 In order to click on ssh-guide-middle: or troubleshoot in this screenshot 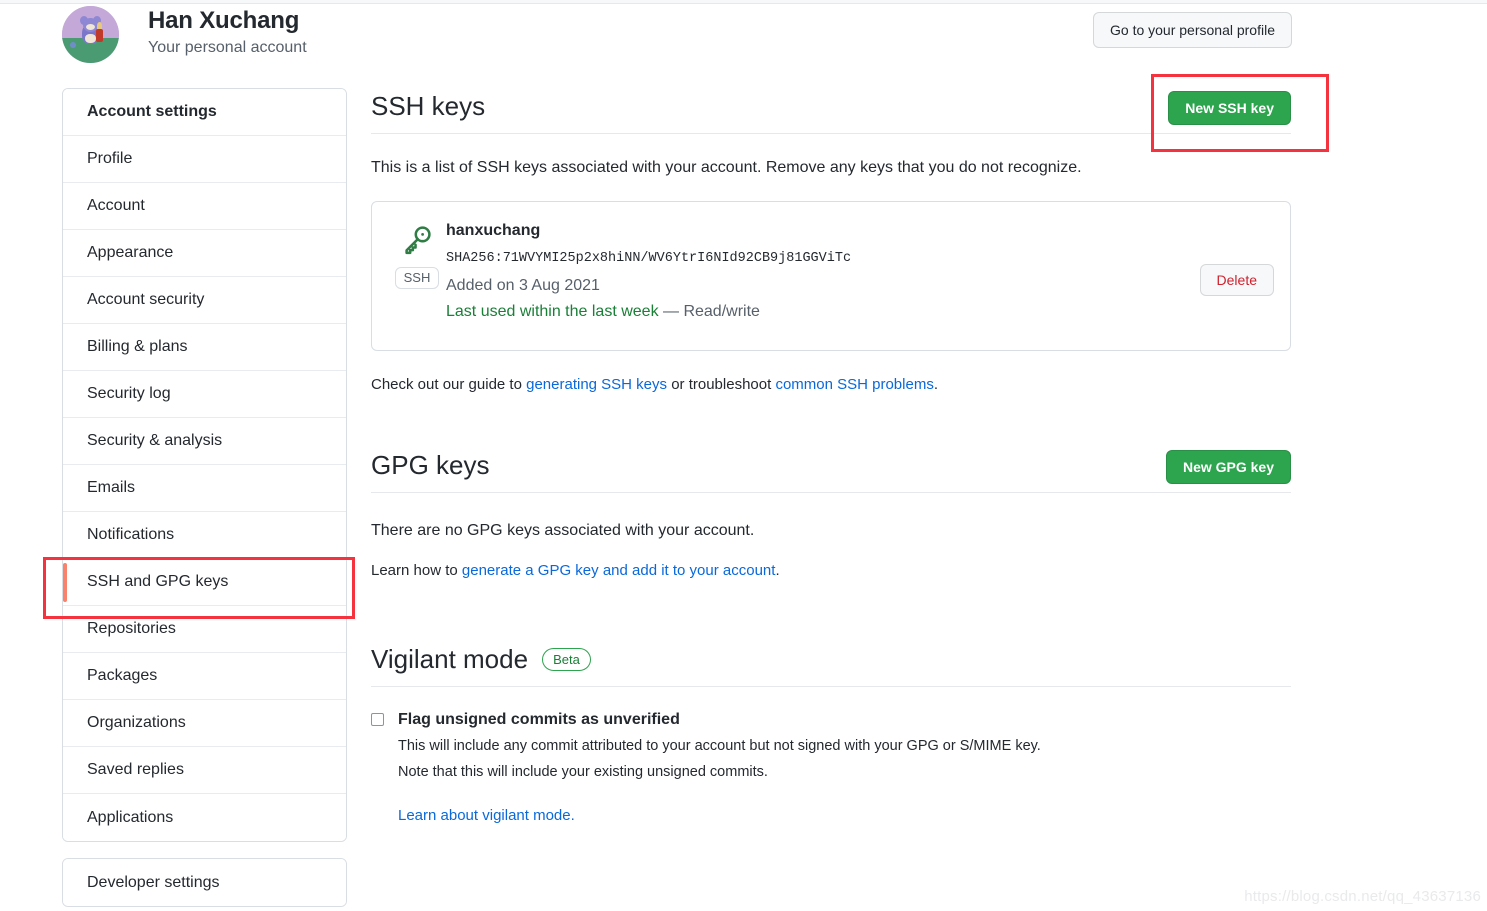, I will do `click(721, 384)`.